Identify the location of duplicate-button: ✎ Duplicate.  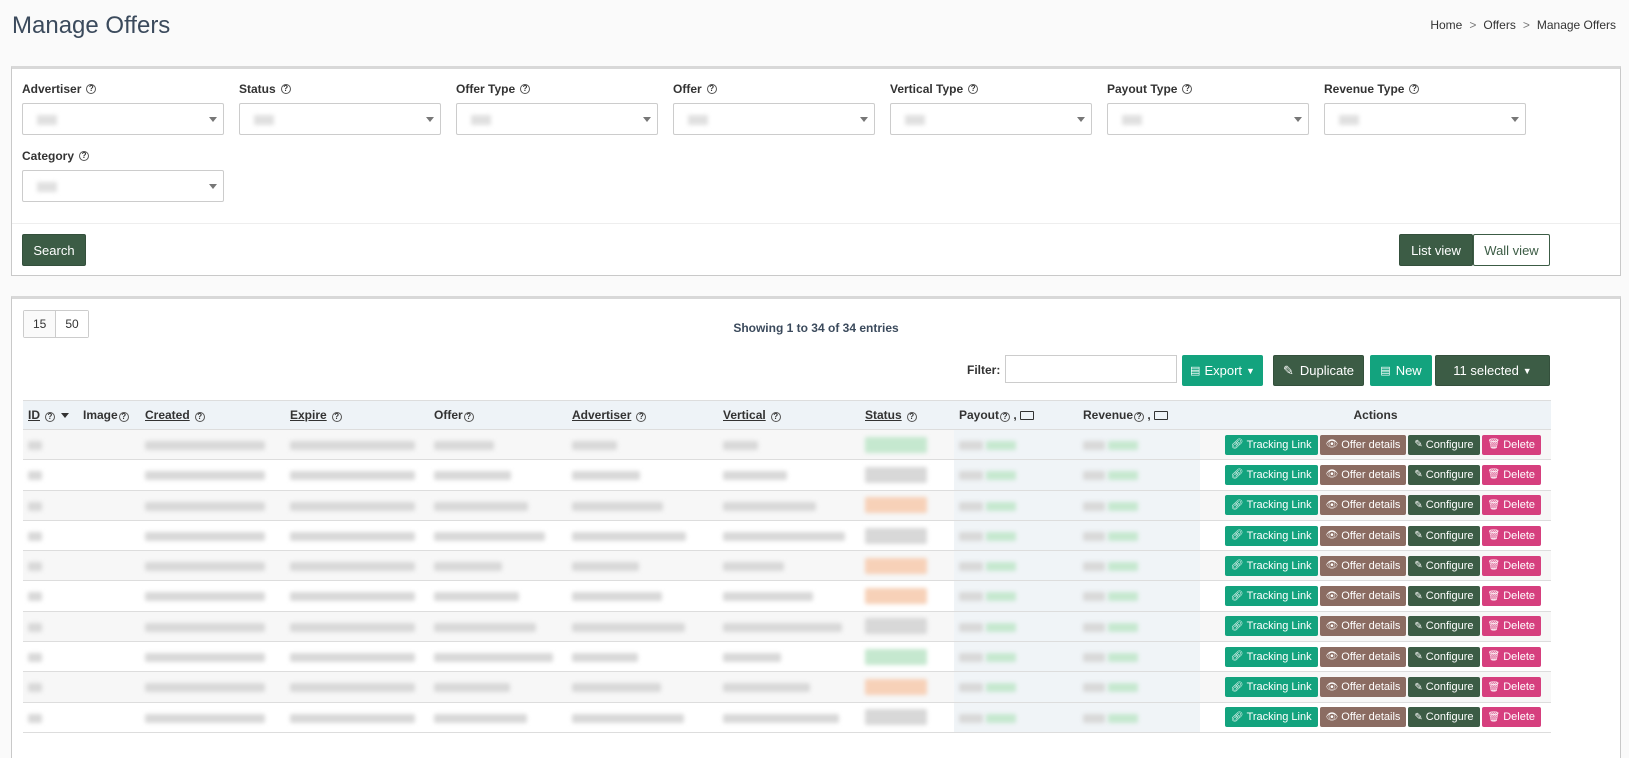
(1318, 370).